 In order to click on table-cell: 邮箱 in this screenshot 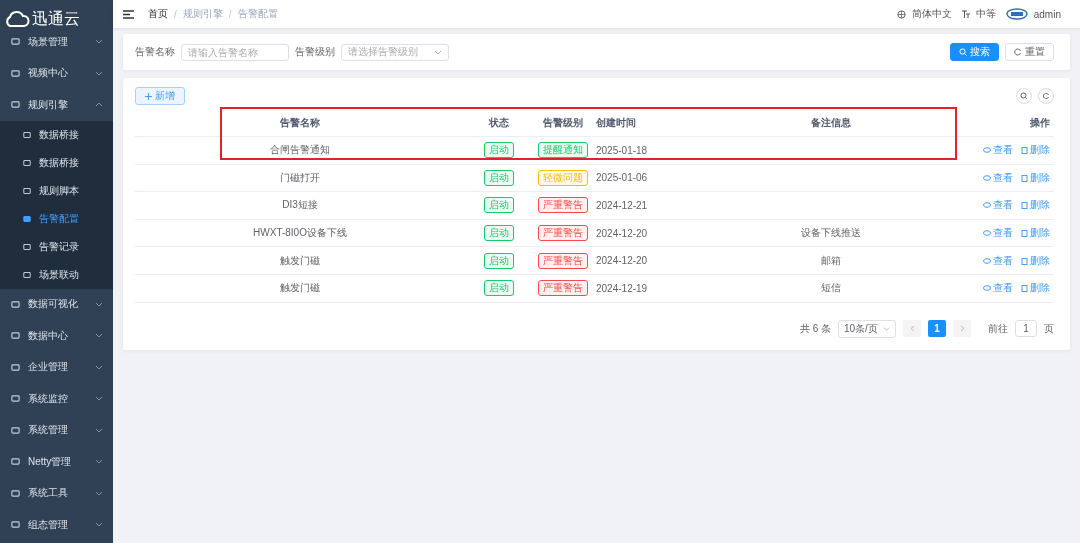, I will do `click(831, 260)`.